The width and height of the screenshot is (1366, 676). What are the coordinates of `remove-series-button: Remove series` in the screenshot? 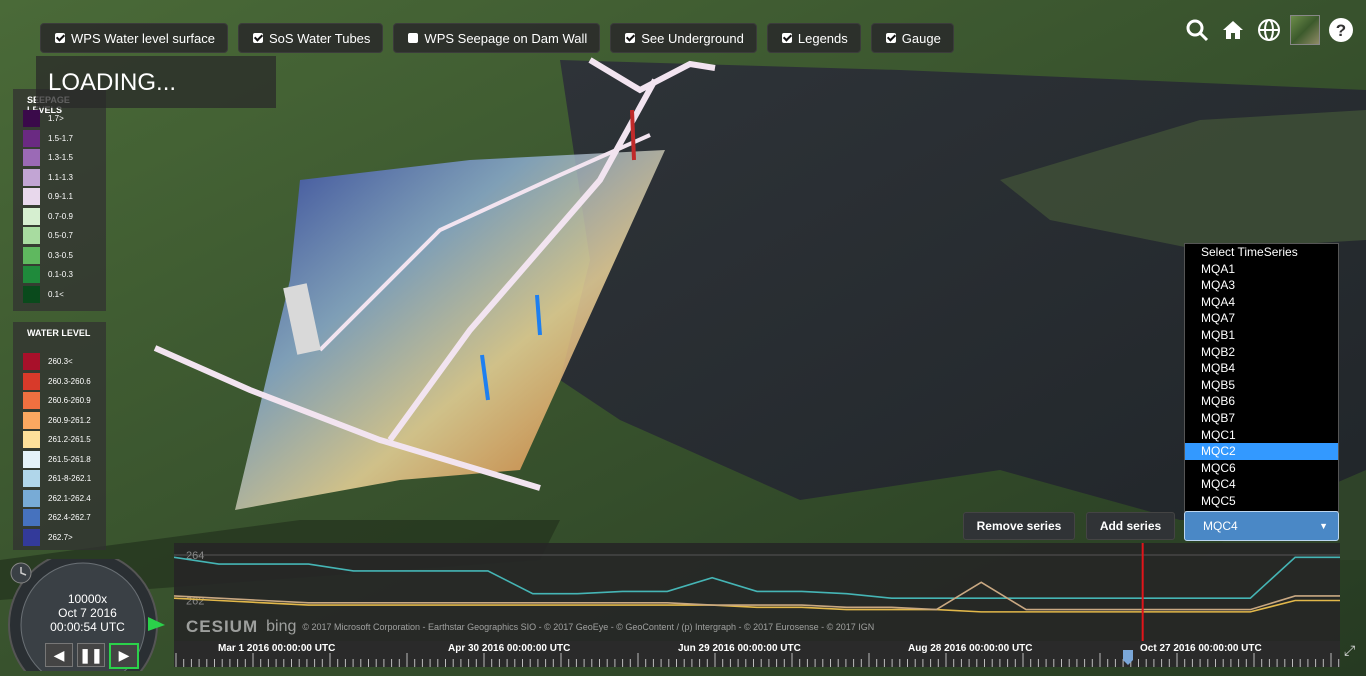 It's located at (1019, 526).